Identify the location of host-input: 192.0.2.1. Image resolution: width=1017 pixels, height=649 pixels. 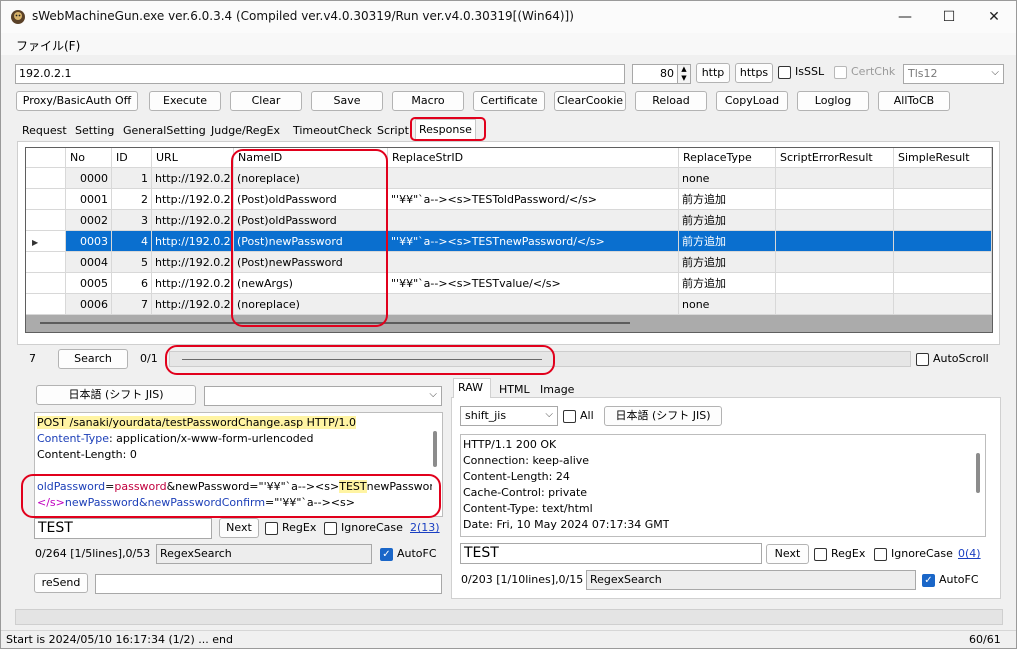
(320, 74).